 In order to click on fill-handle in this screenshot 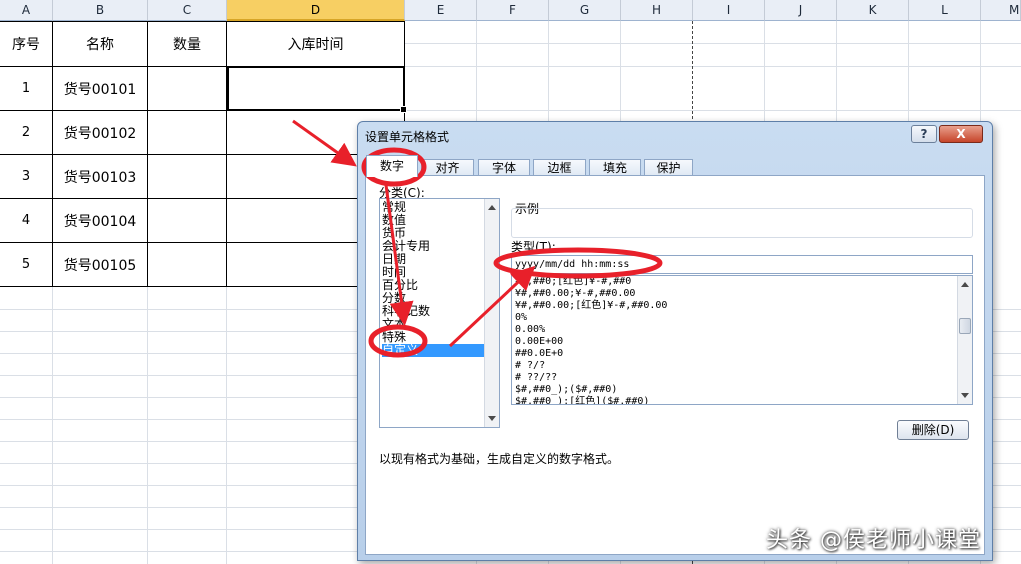, I will do `click(403, 109)`.